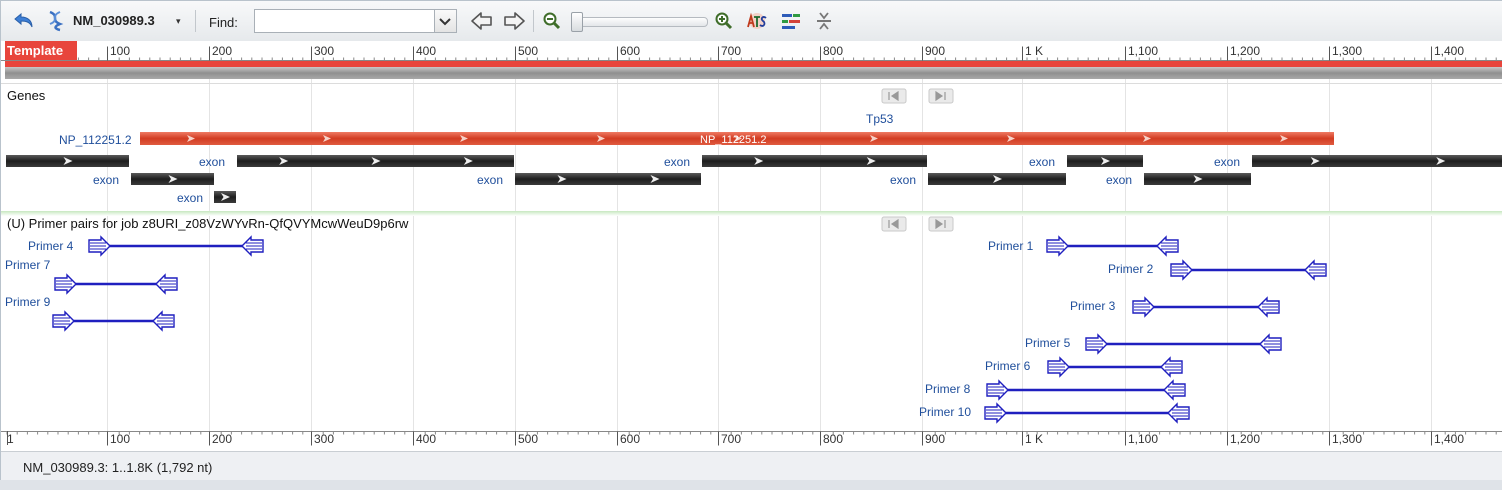 This screenshot has width=1502, height=490. I want to click on sequence-view-button, so click(757, 21).